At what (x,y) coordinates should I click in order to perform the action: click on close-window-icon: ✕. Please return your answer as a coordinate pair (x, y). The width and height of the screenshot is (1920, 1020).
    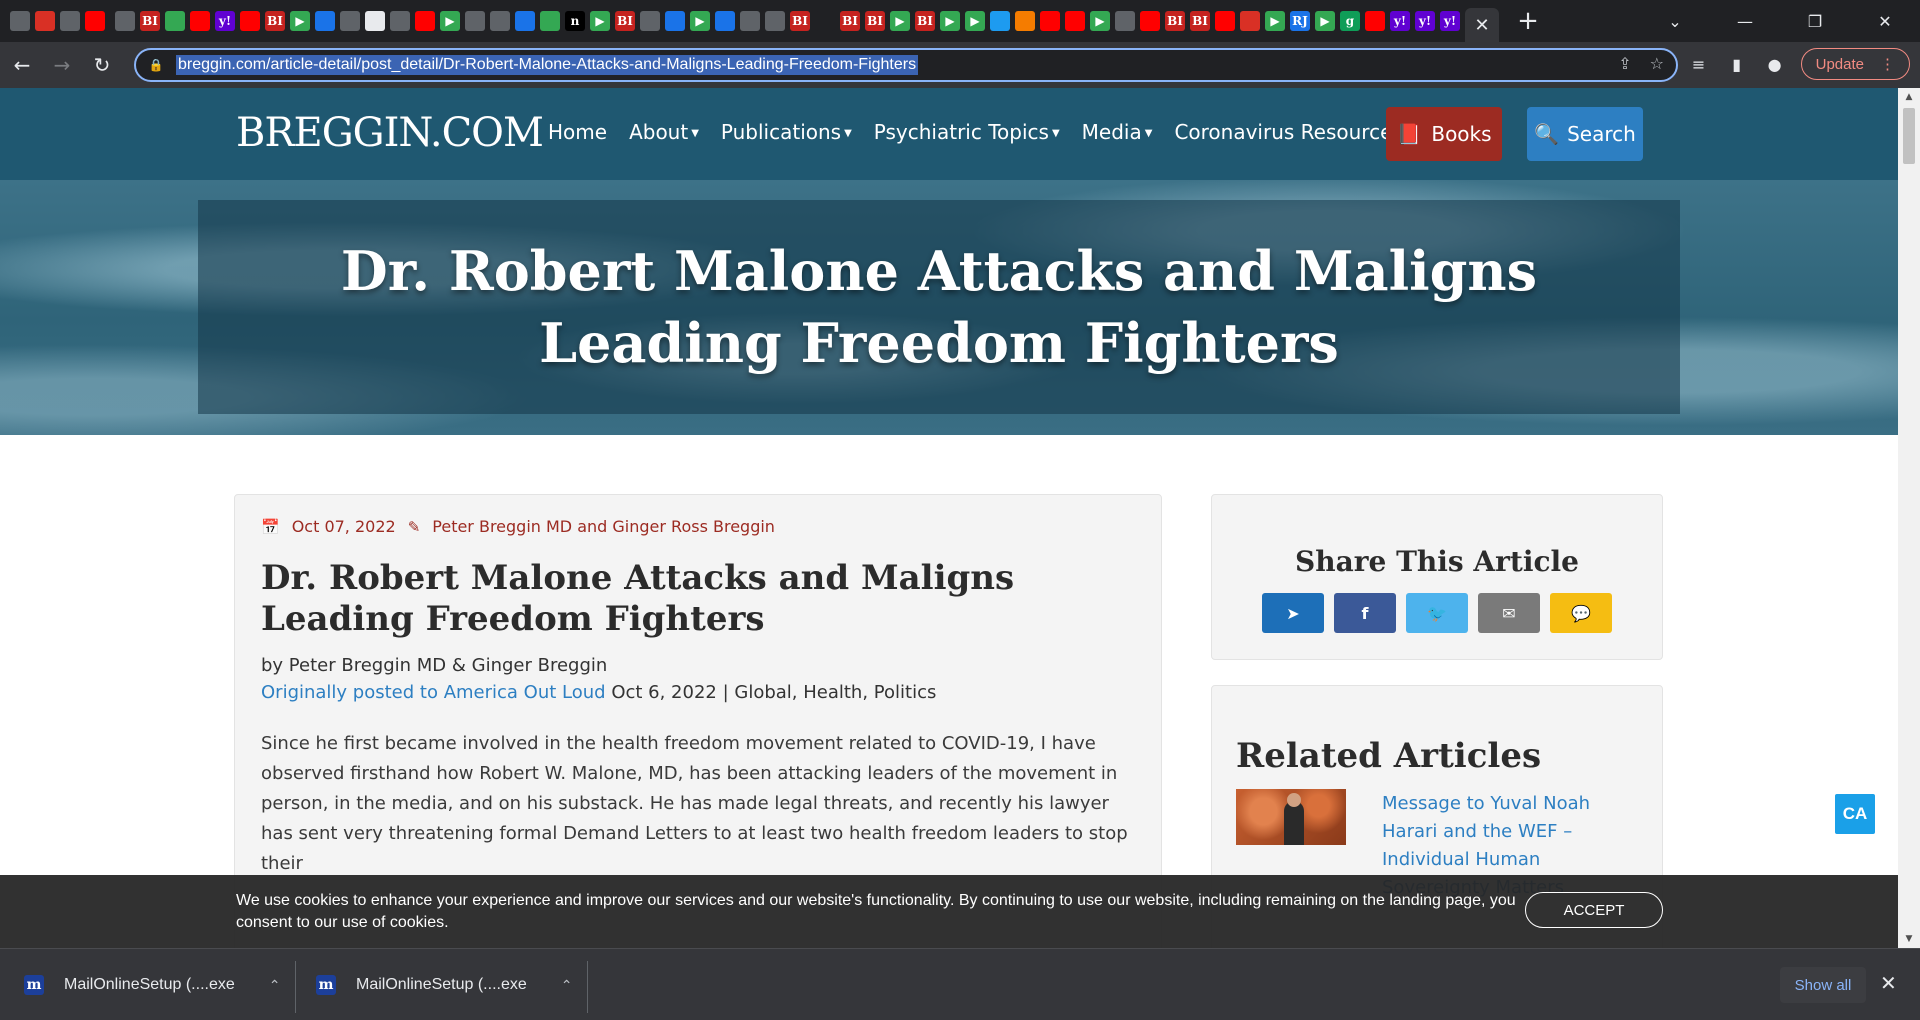
    Looking at the image, I should click on (1885, 21).